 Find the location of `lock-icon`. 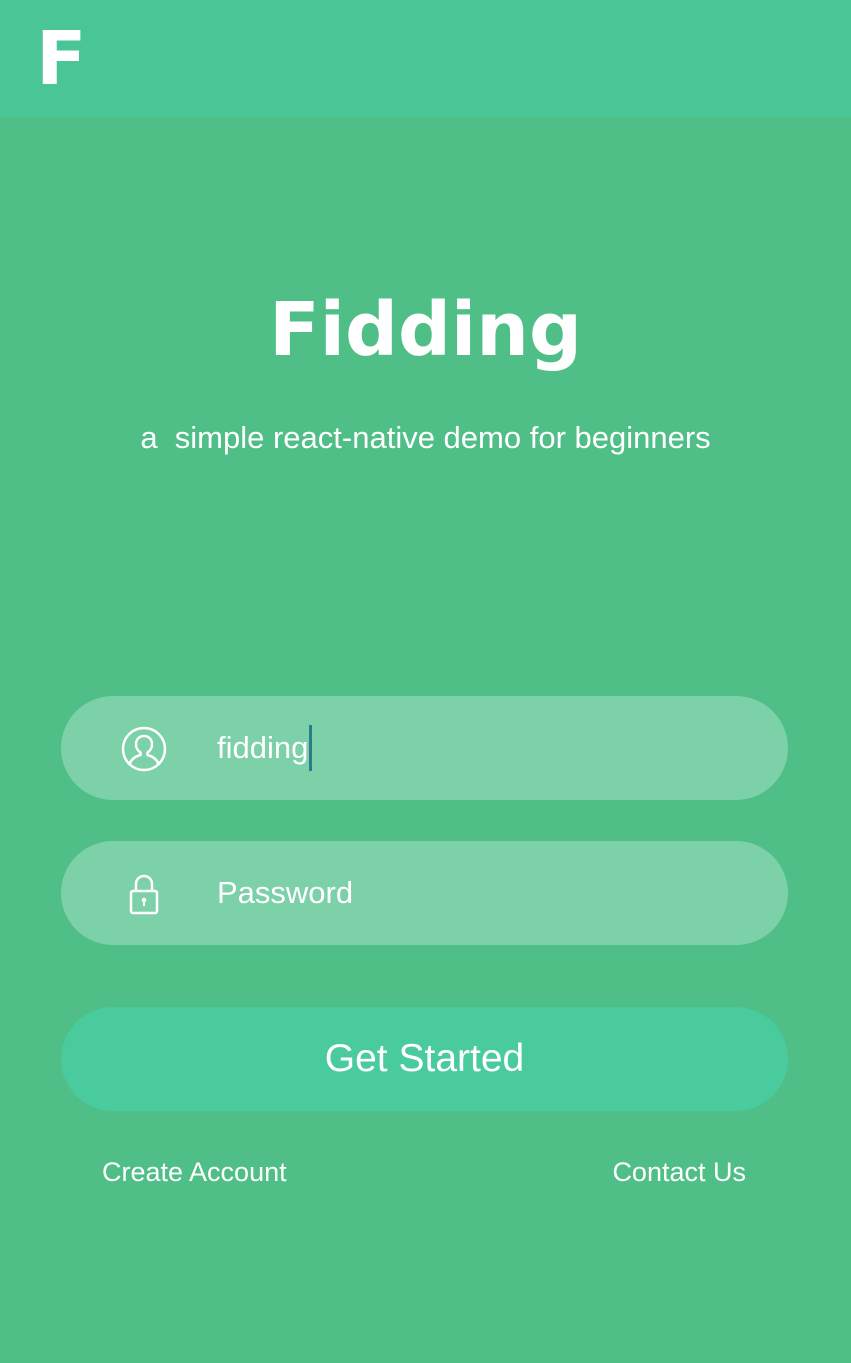

lock-icon is located at coordinates (144, 894).